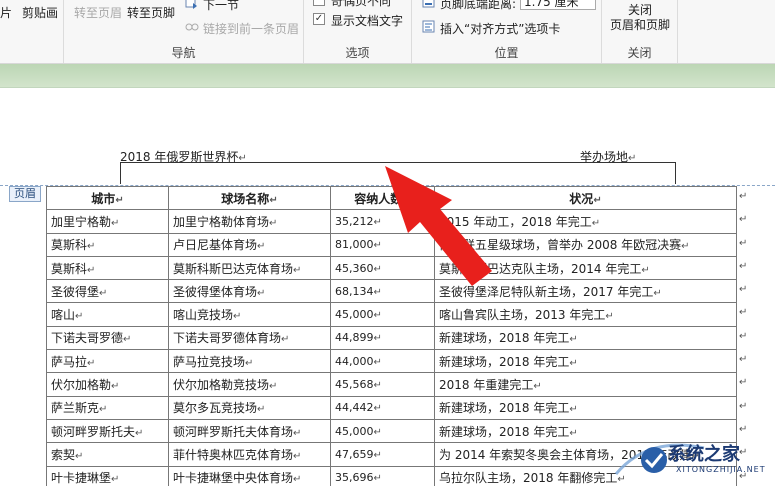 The width and height of the screenshot is (775, 486). What do you see at coordinates (585, 268) in the screenshot?
I see `cell-status: 莫斯科斯巴达克队主场，2014 年完工↵` at bounding box center [585, 268].